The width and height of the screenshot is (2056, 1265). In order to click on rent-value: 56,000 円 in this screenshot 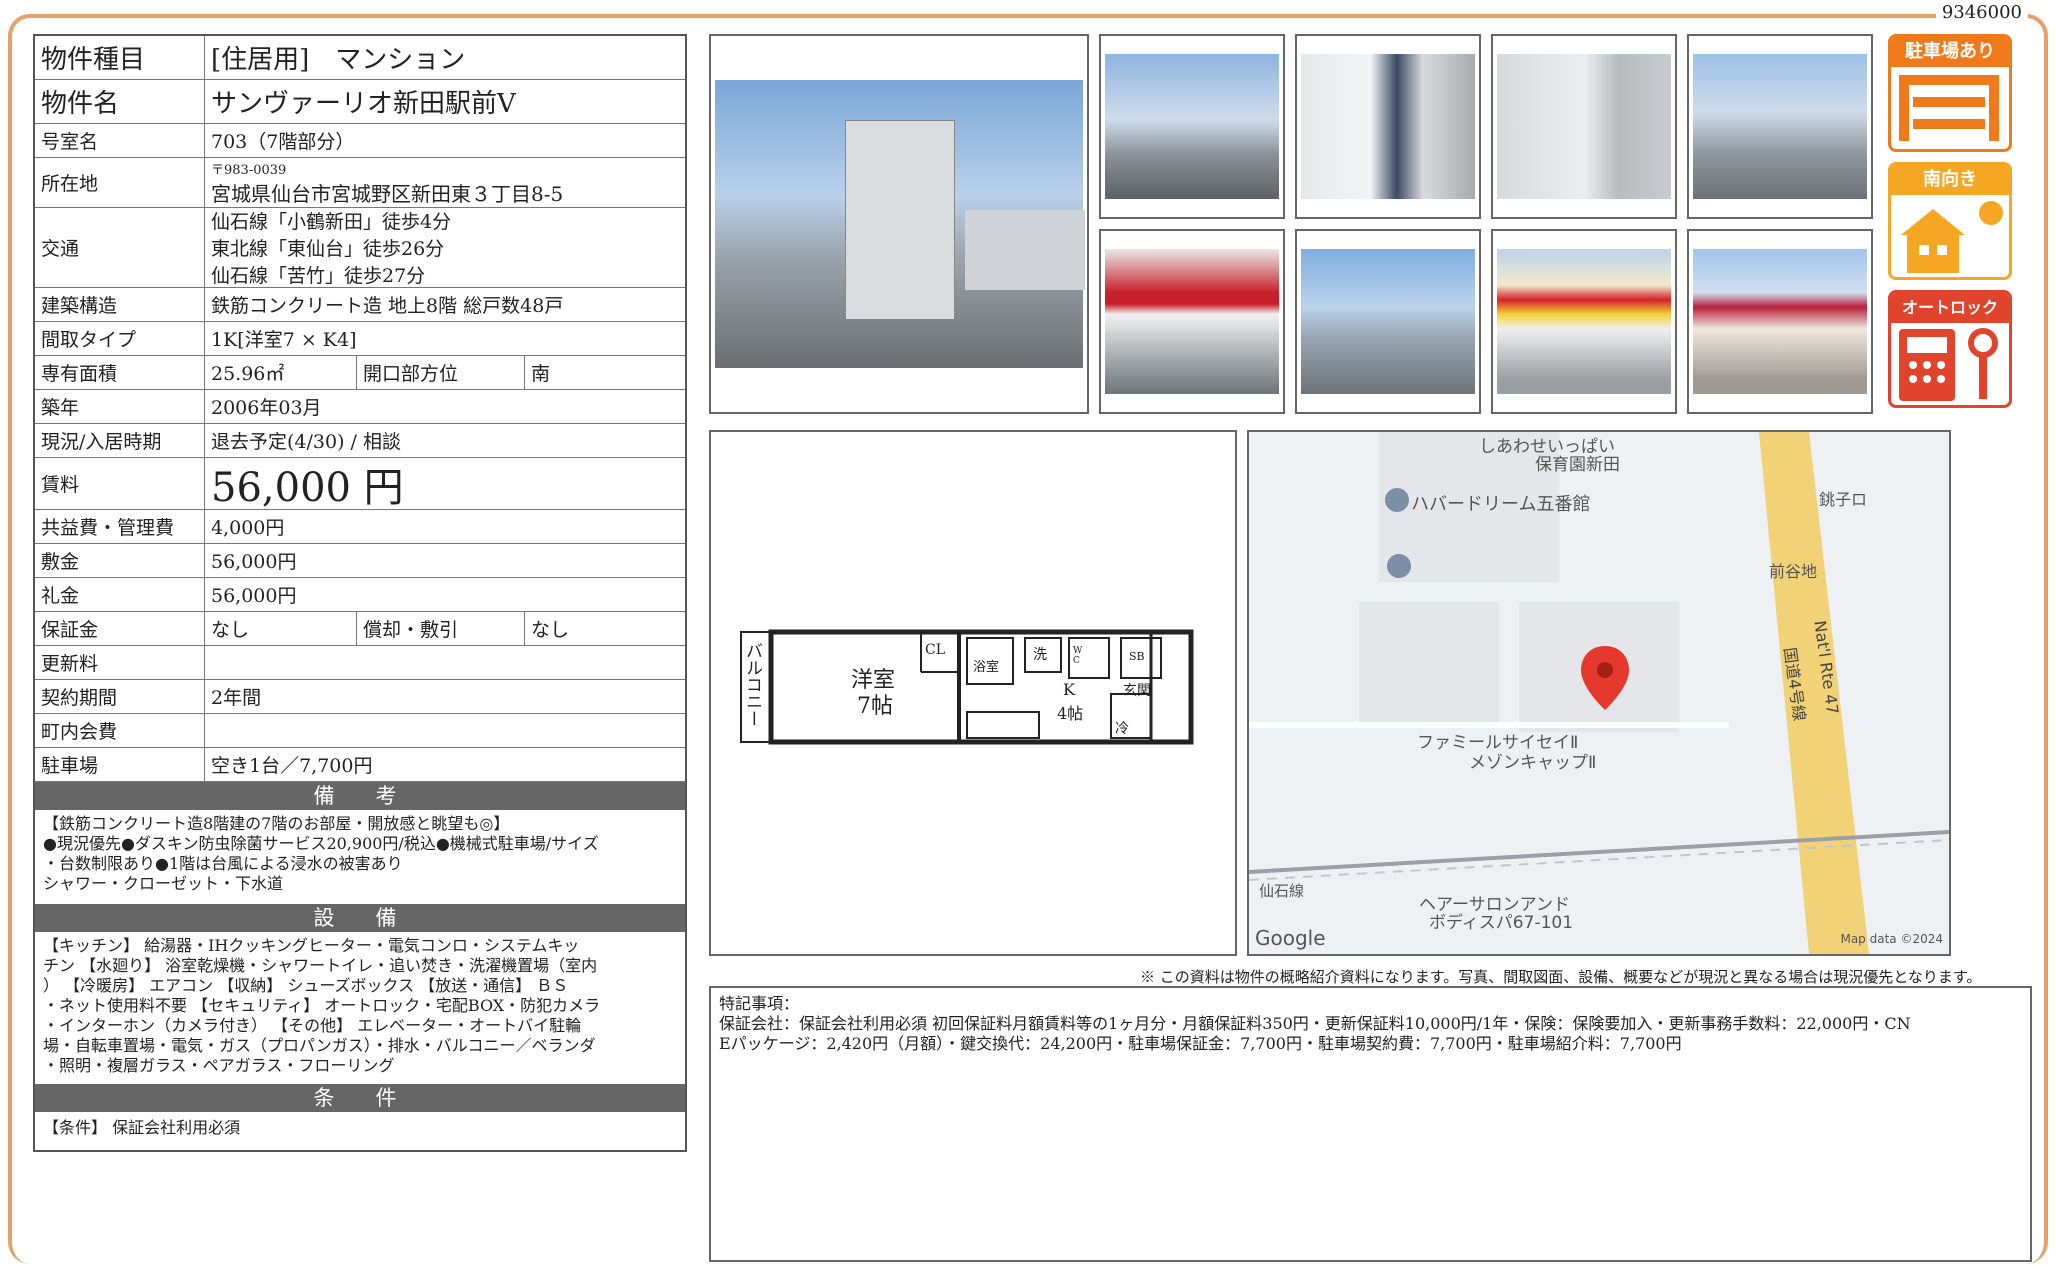, I will do `click(307, 487)`.